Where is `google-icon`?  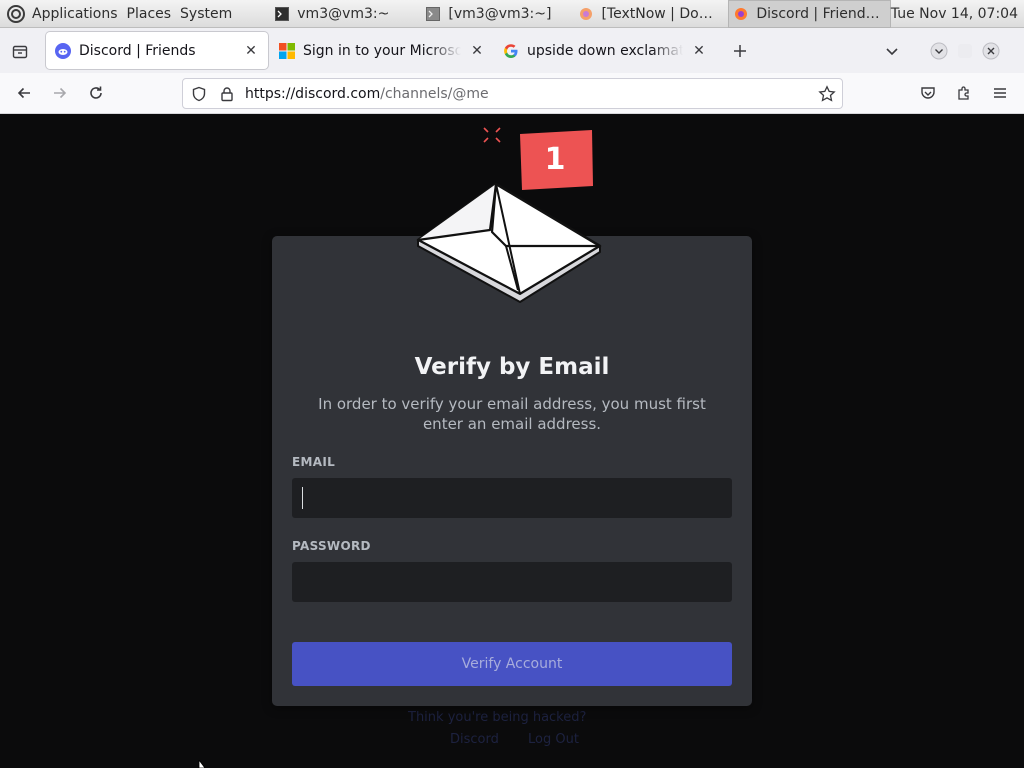 google-icon is located at coordinates (511, 50).